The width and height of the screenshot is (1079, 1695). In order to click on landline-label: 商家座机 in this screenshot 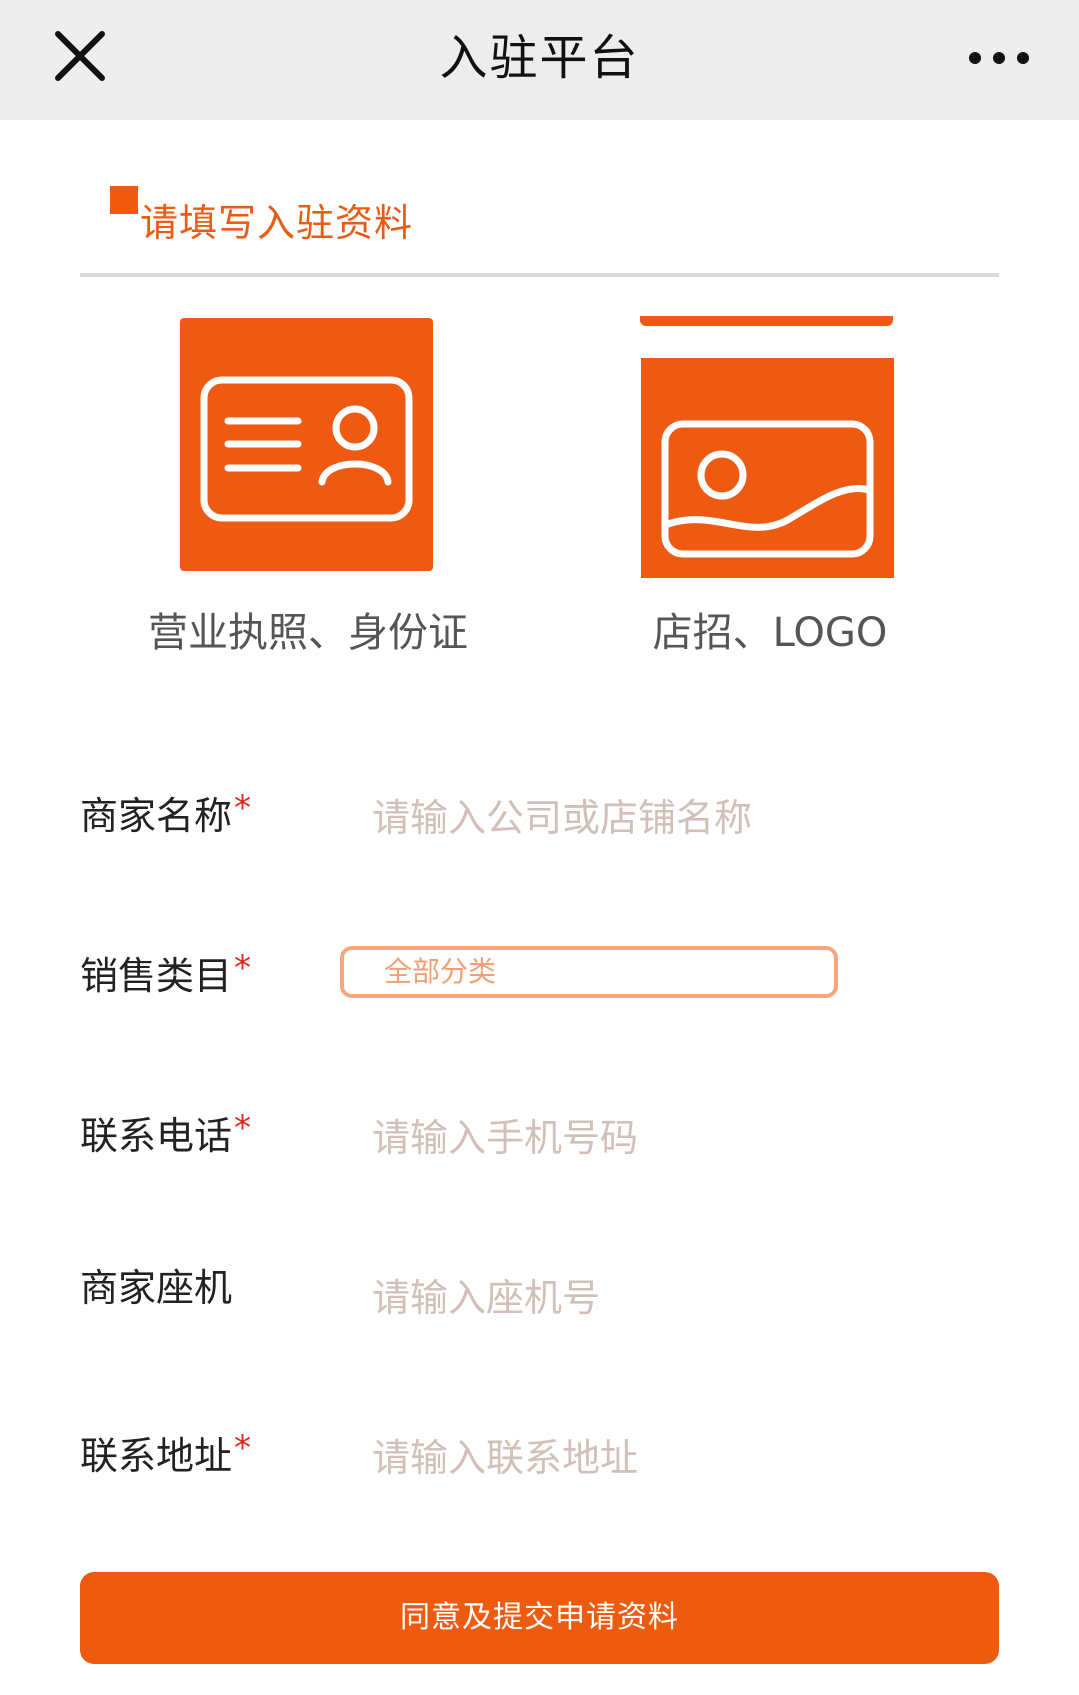, I will do `click(156, 1288)`.